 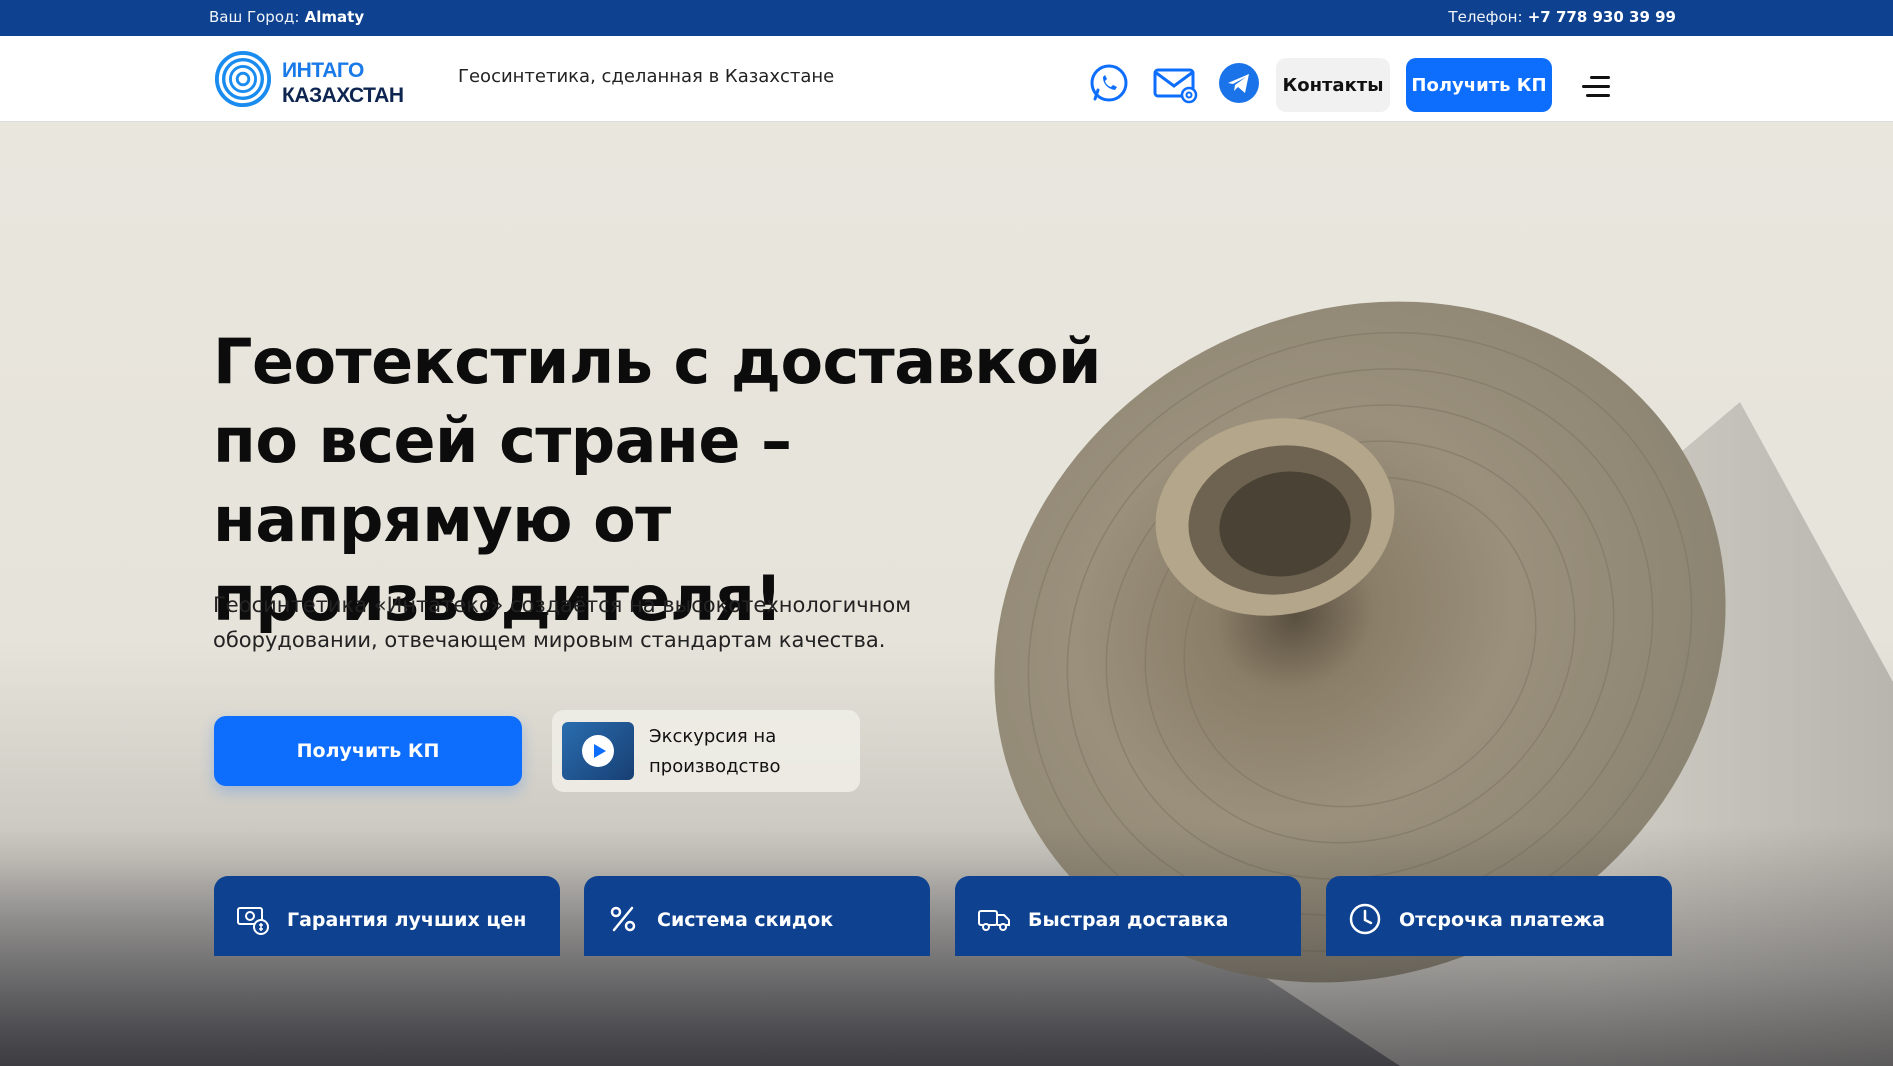 What do you see at coordinates (713, 736) in the screenshot?
I see `tour-line1: Экскурсия на` at bounding box center [713, 736].